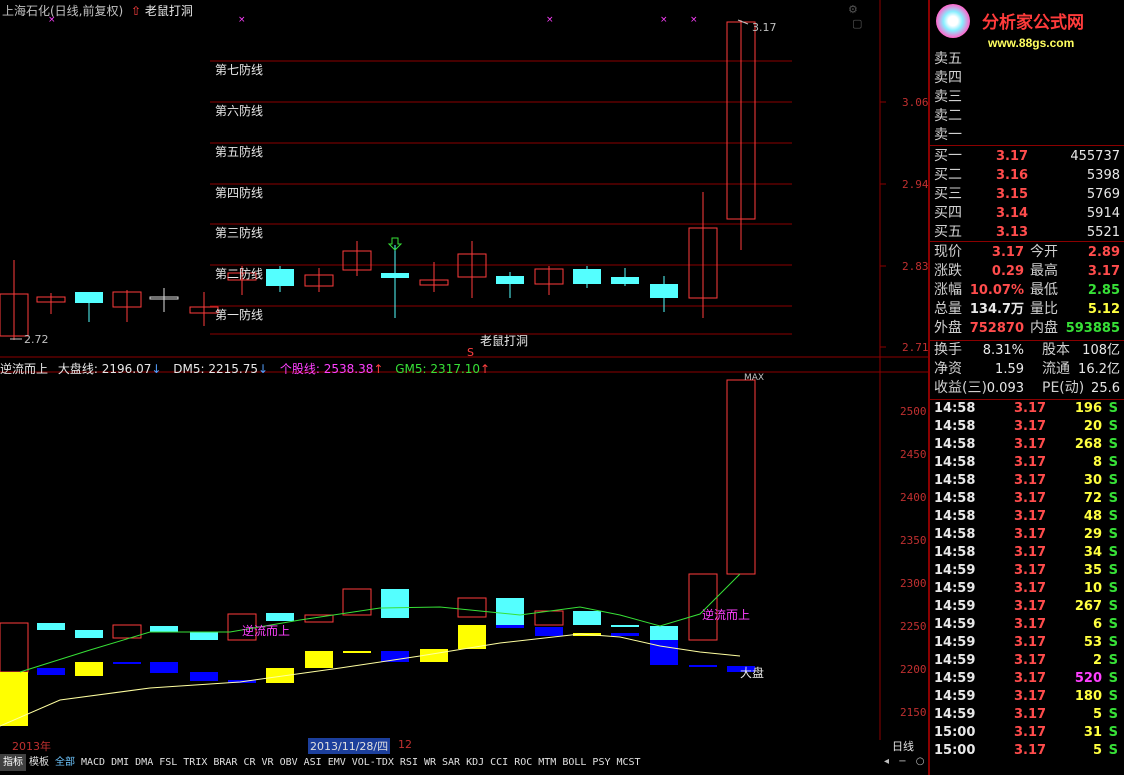 The width and height of the screenshot is (1124, 775). I want to click on window-icon: ▢, so click(857, 23).